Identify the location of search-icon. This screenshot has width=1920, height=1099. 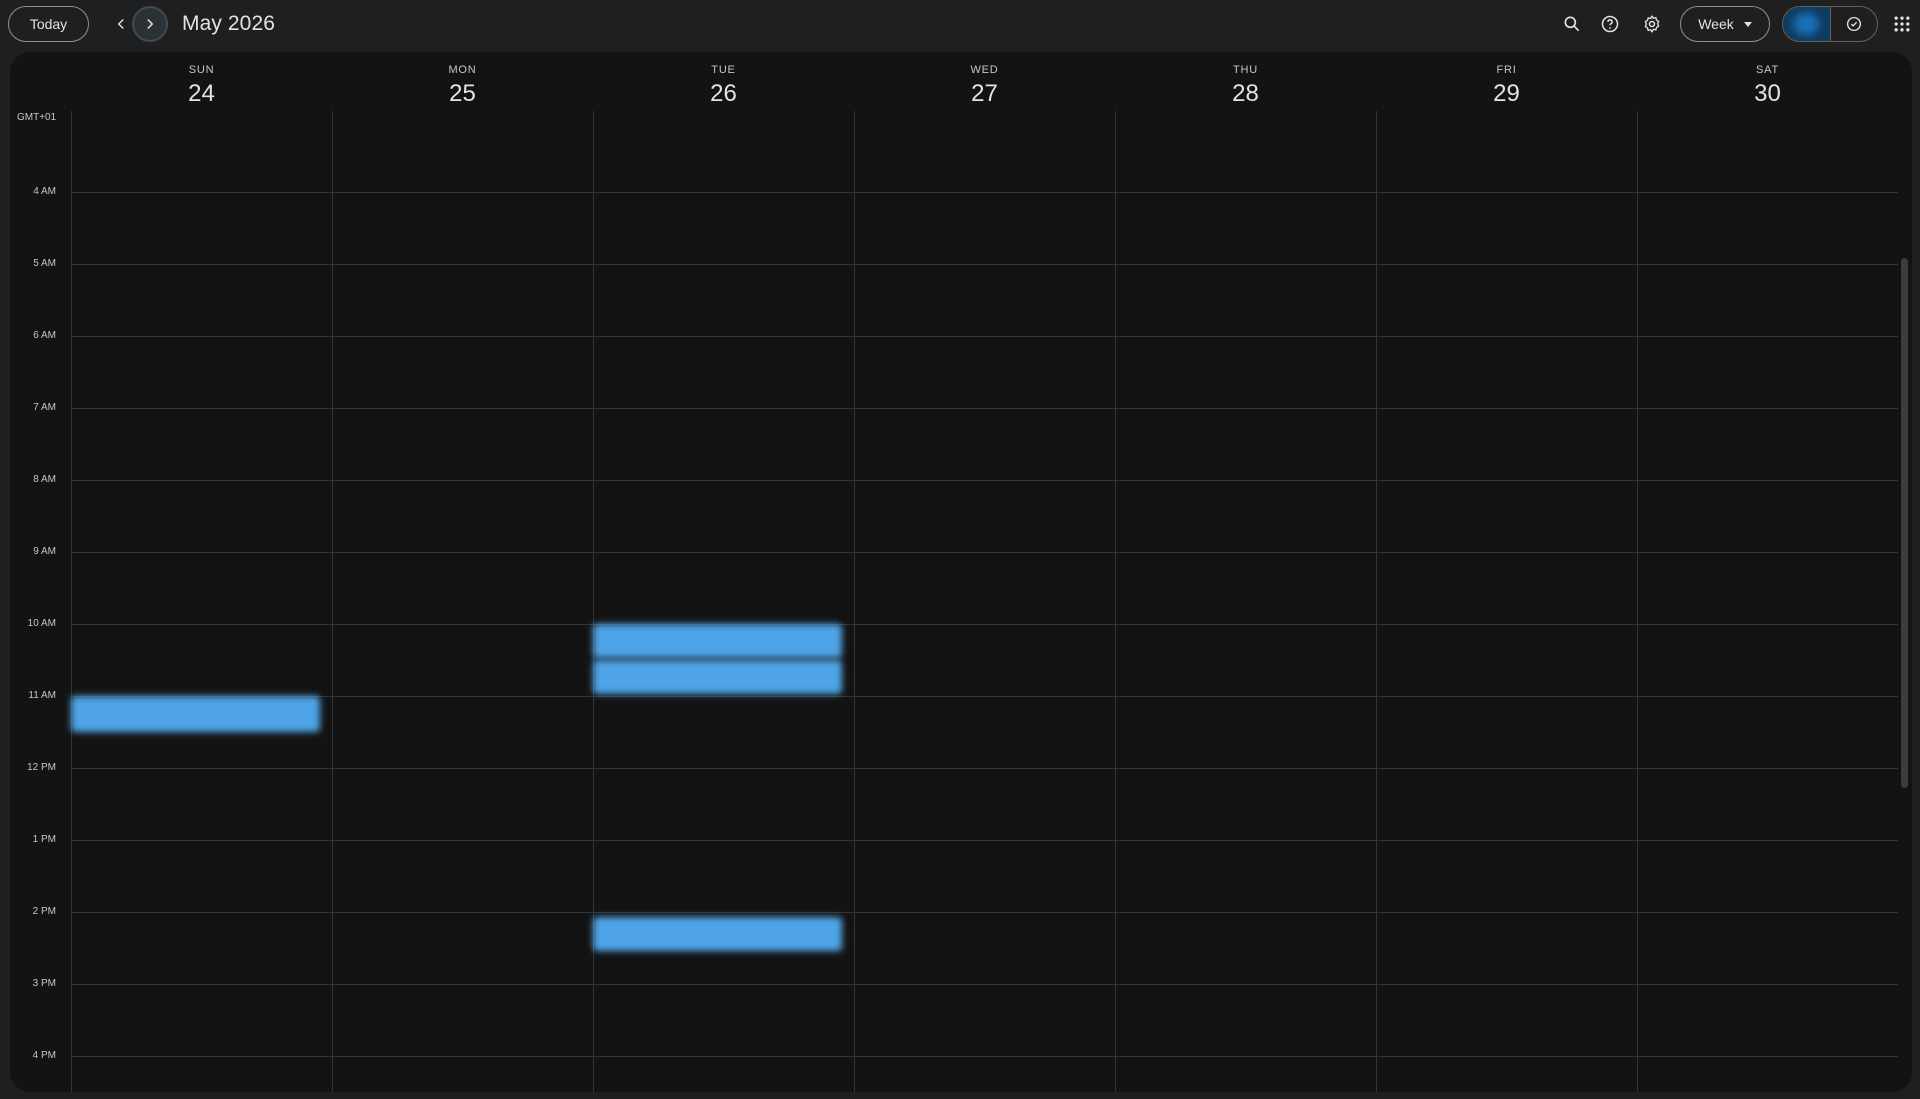
(1572, 24).